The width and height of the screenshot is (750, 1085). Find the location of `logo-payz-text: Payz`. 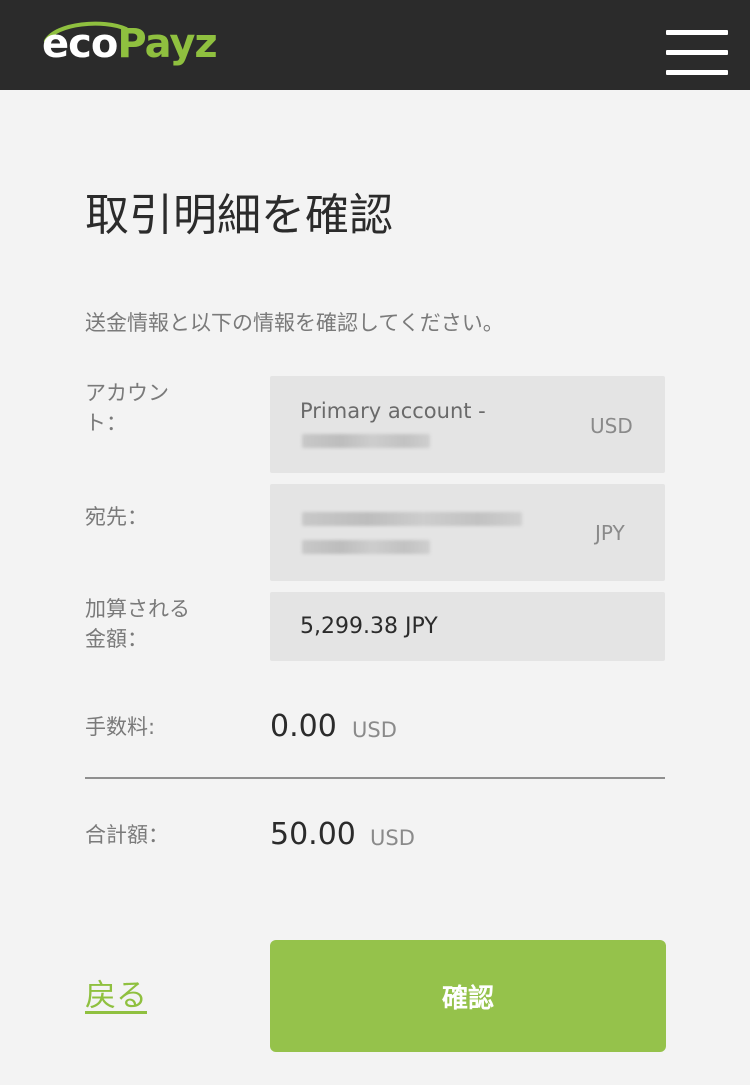

logo-payz-text: Payz is located at coordinates (167, 44).